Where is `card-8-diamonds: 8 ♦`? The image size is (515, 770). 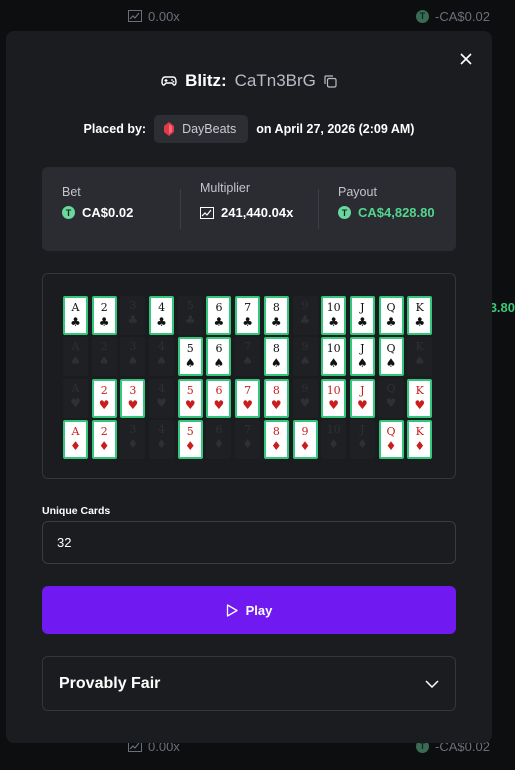 card-8-diamonds: 8 ♦ is located at coordinates (276, 440).